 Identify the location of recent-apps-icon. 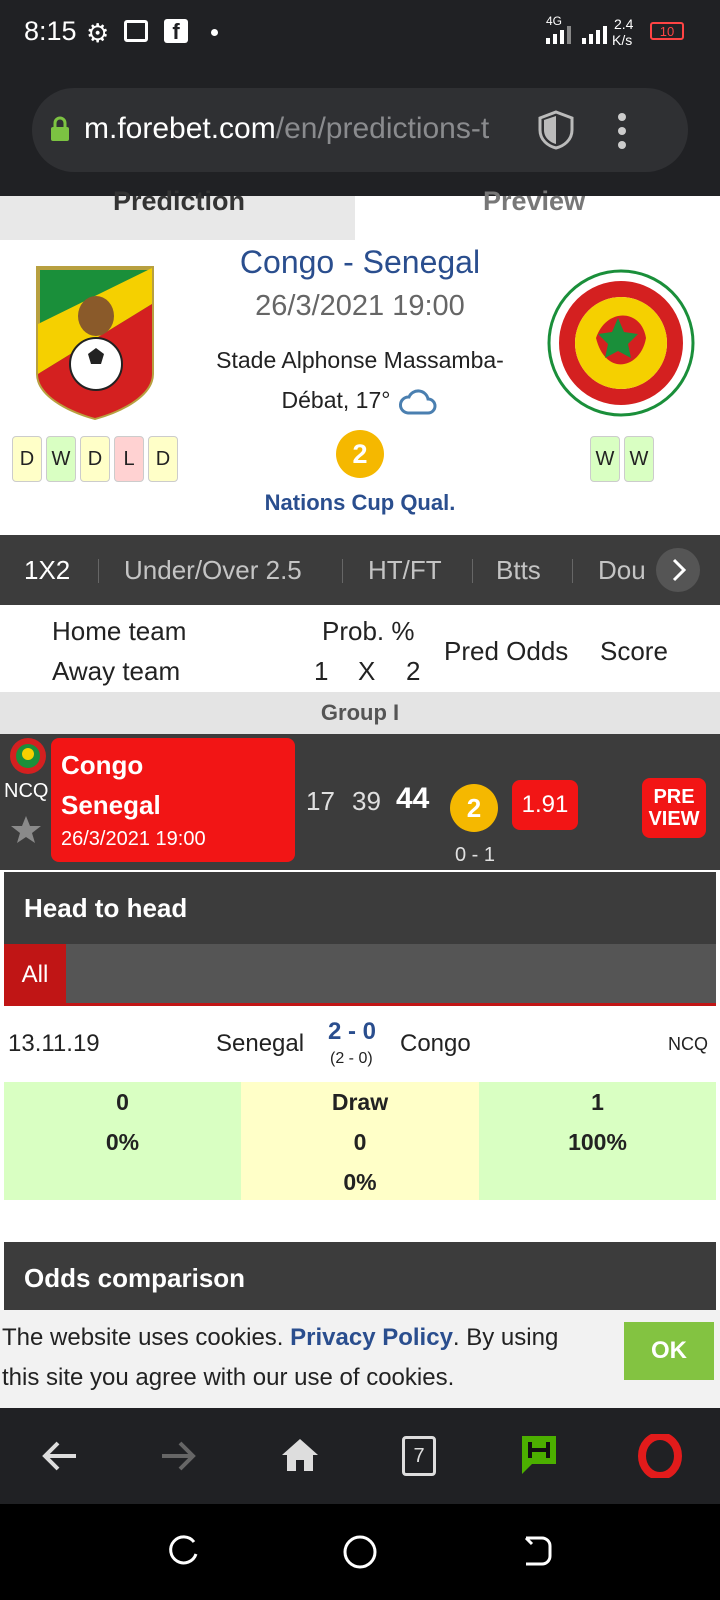
(183, 1551).